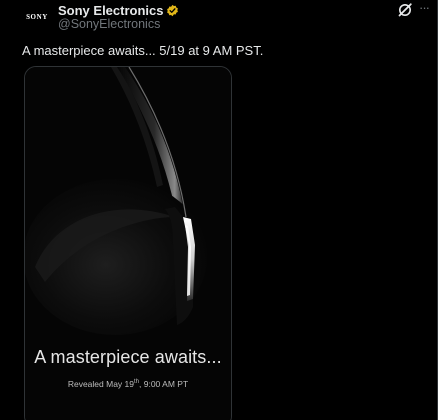  What do you see at coordinates (427, 9) in the screenshot?
I see `more-options-button: ···` at bounding box center [427, 9].